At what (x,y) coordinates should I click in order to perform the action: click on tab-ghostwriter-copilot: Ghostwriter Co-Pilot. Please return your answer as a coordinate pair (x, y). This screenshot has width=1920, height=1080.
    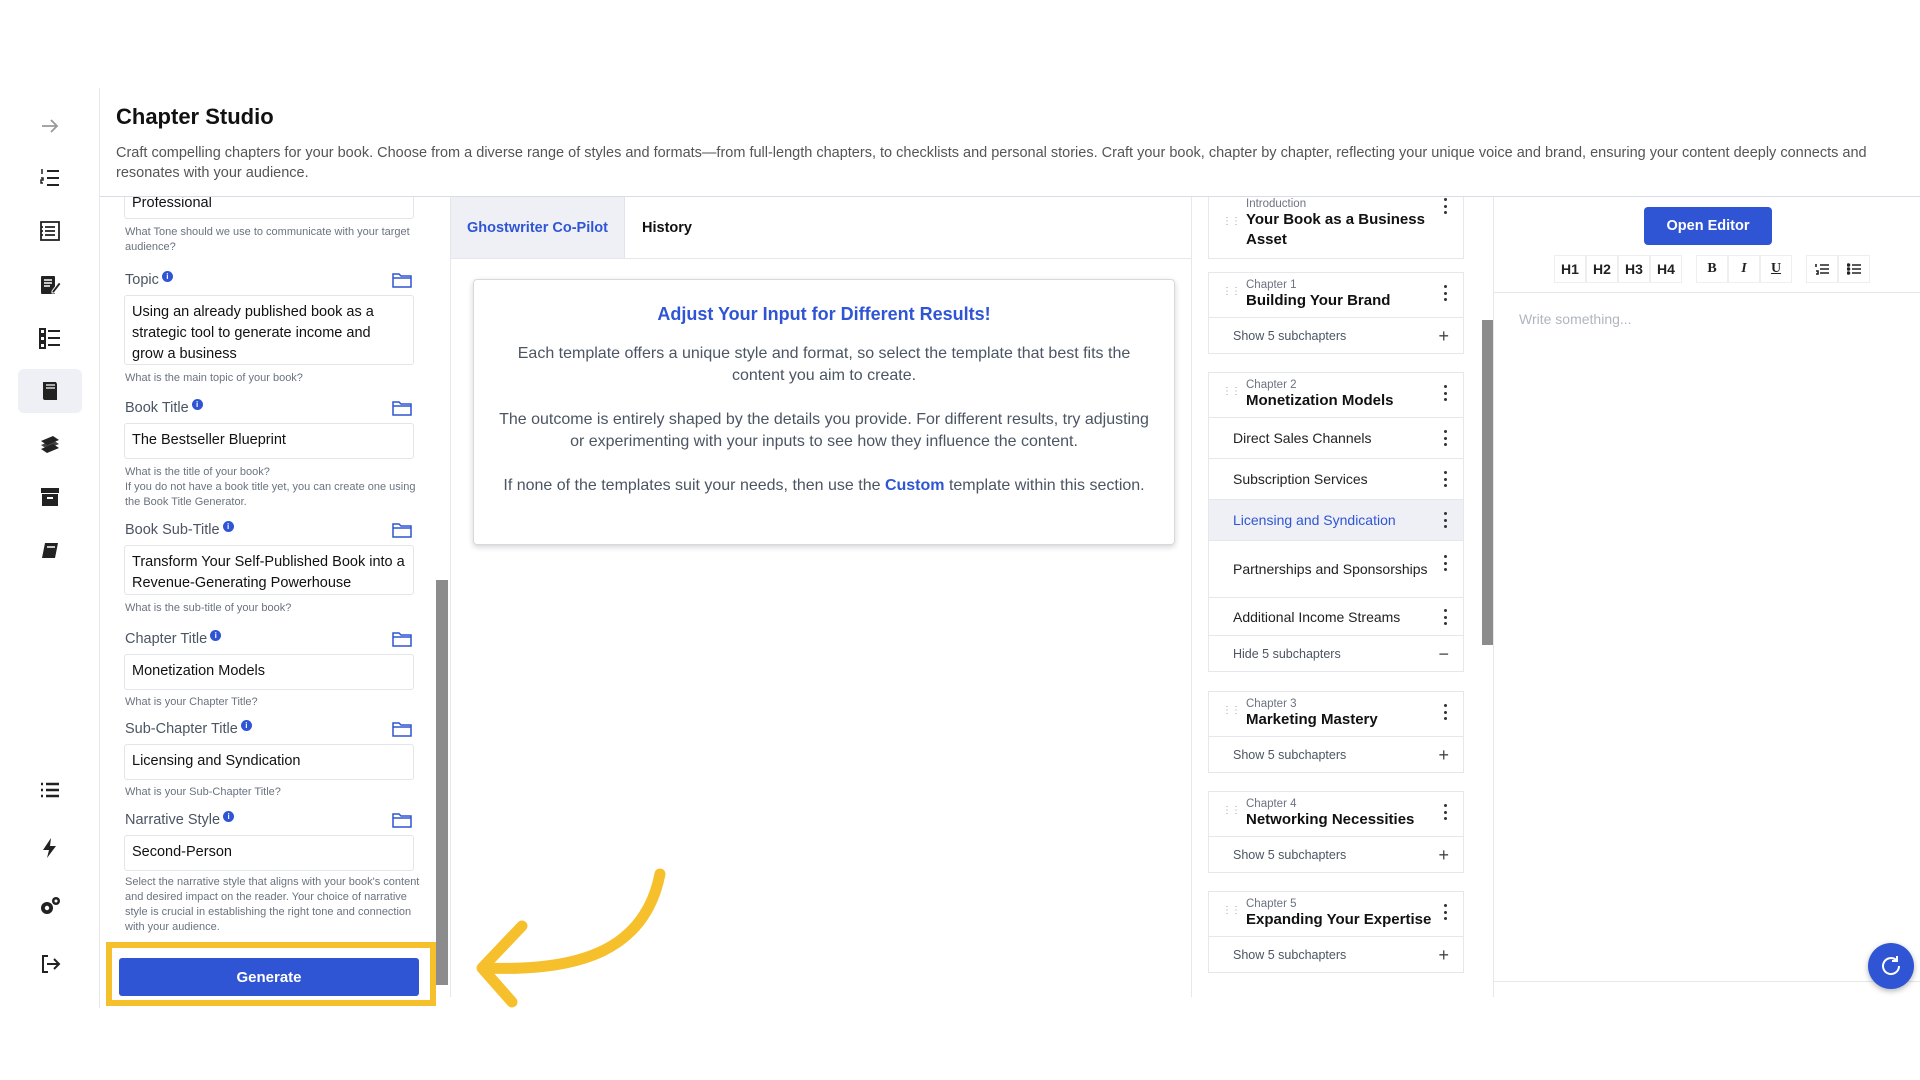
    Looking at the image, I should click on (538, 227).